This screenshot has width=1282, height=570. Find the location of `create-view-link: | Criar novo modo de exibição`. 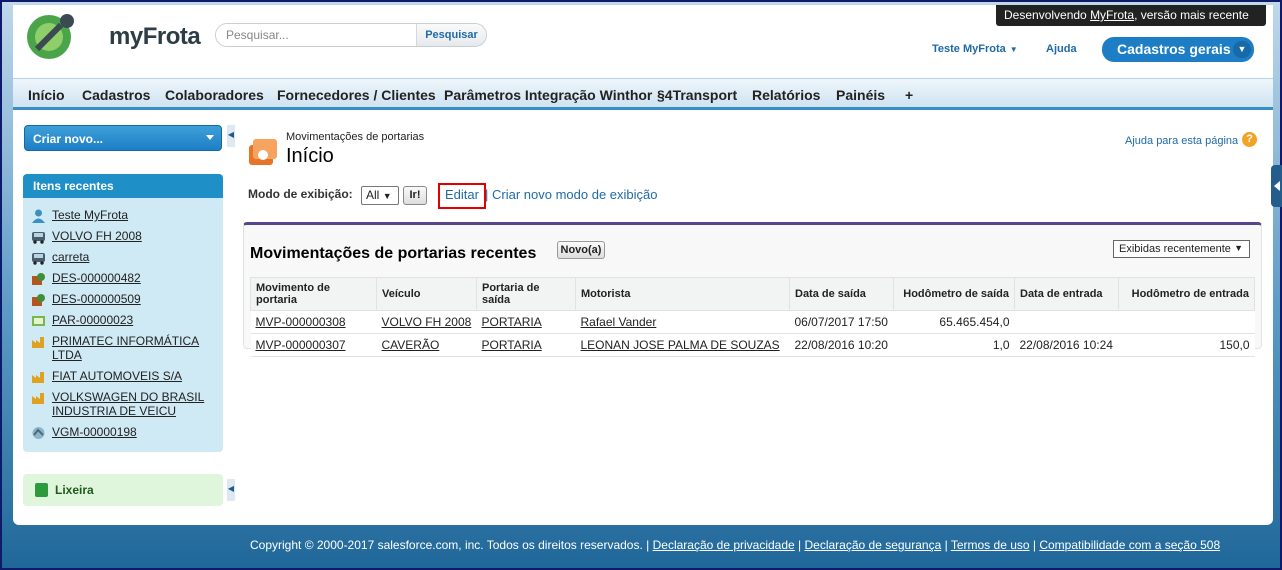

create-view-link: | Criar novo modo de exibição is located at coordinates (571, 194).